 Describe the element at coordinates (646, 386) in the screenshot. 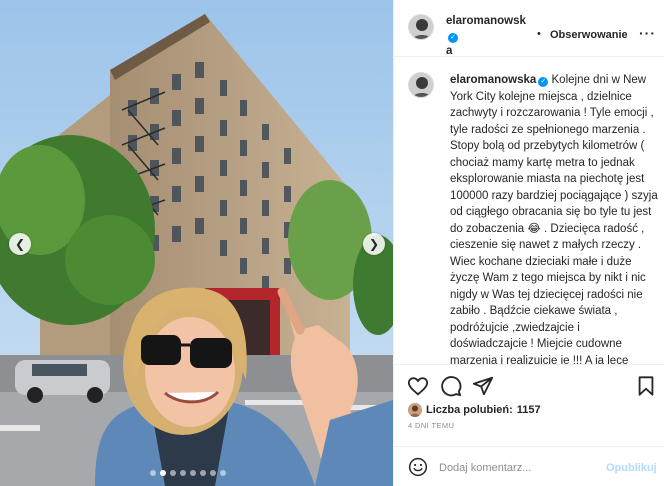

I see `bookmark-icon` at that location.